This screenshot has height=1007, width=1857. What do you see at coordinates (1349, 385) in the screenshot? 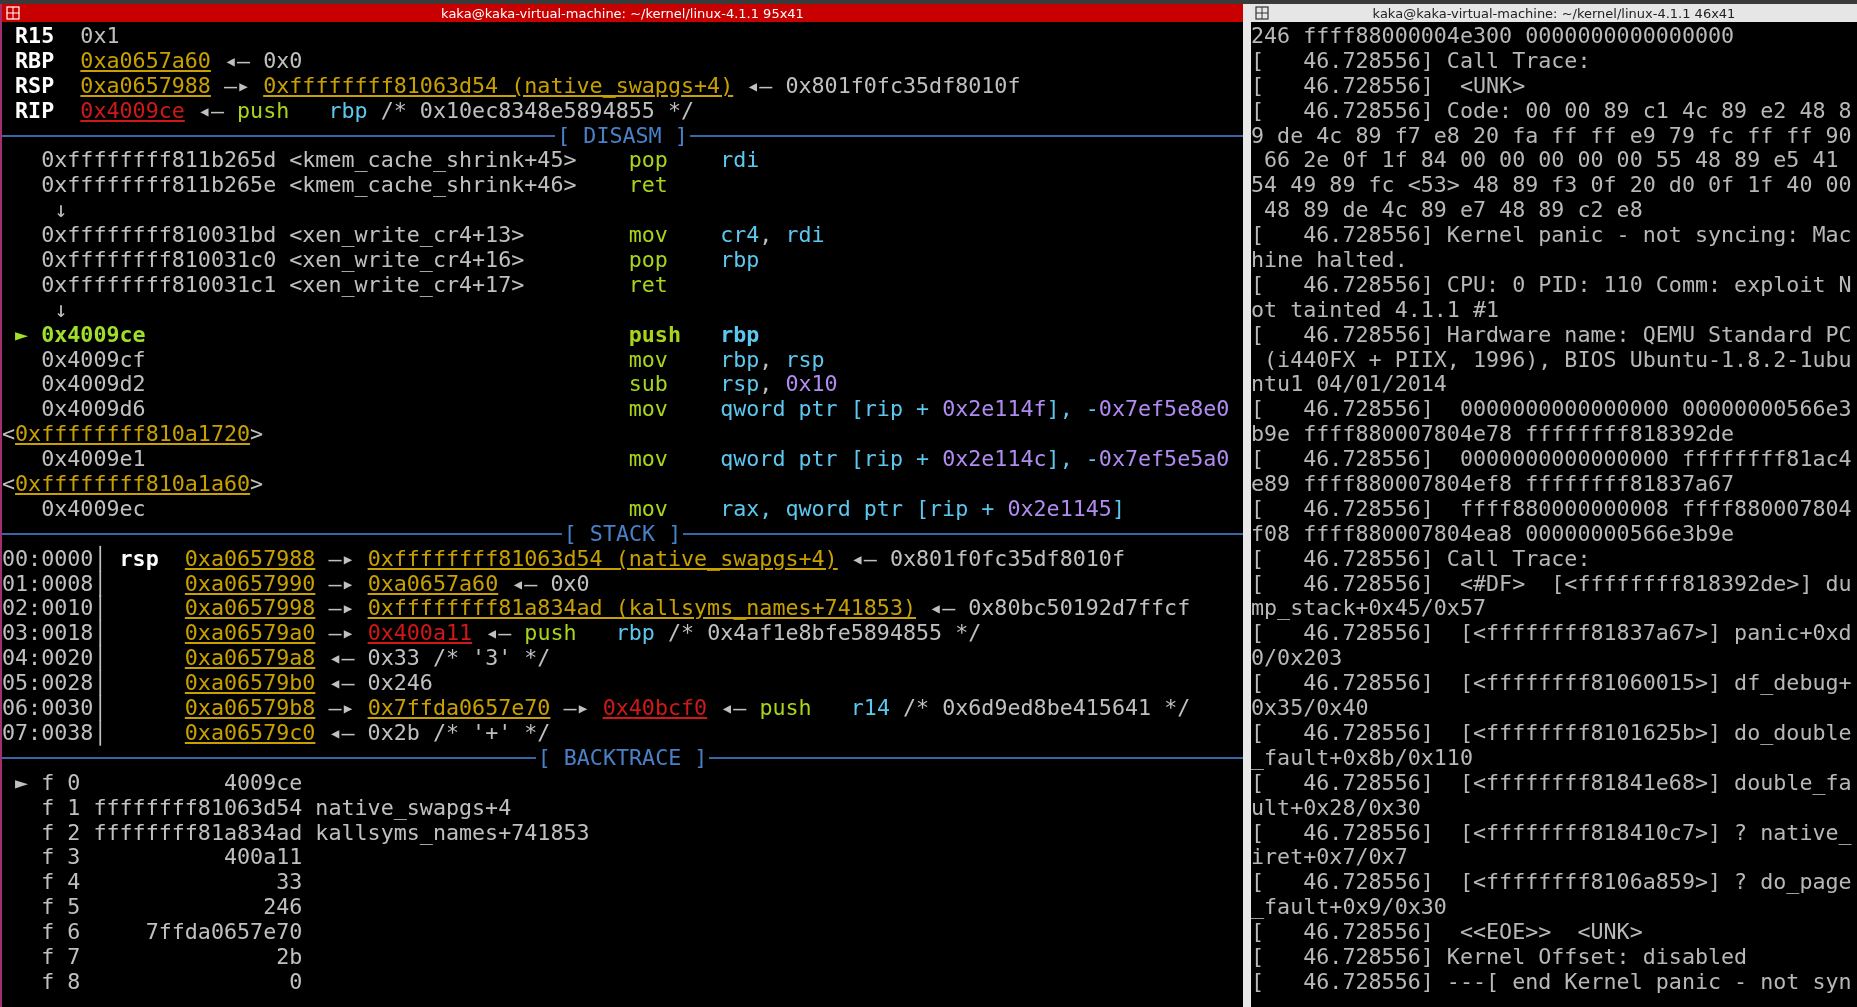
I see `terminal-line: ntu1 04/01/2014` at bounding box center [1349, 385].